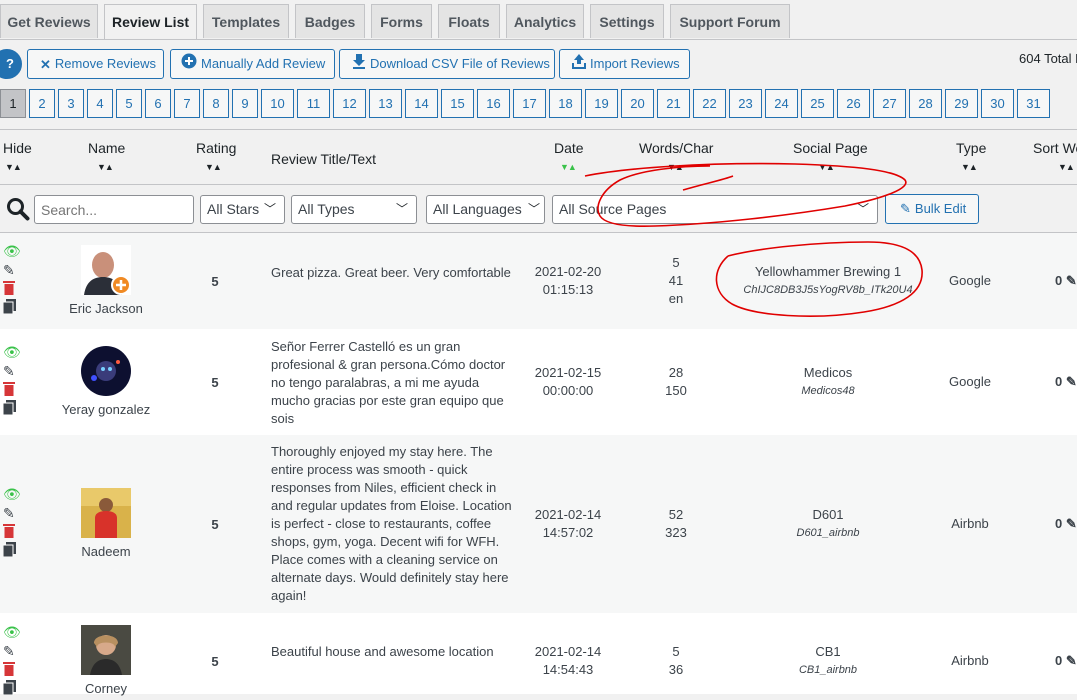 Image resolution: width=1077 pixels, height=700 pixels. I want to click on column-name: Name, so click(106, 148).